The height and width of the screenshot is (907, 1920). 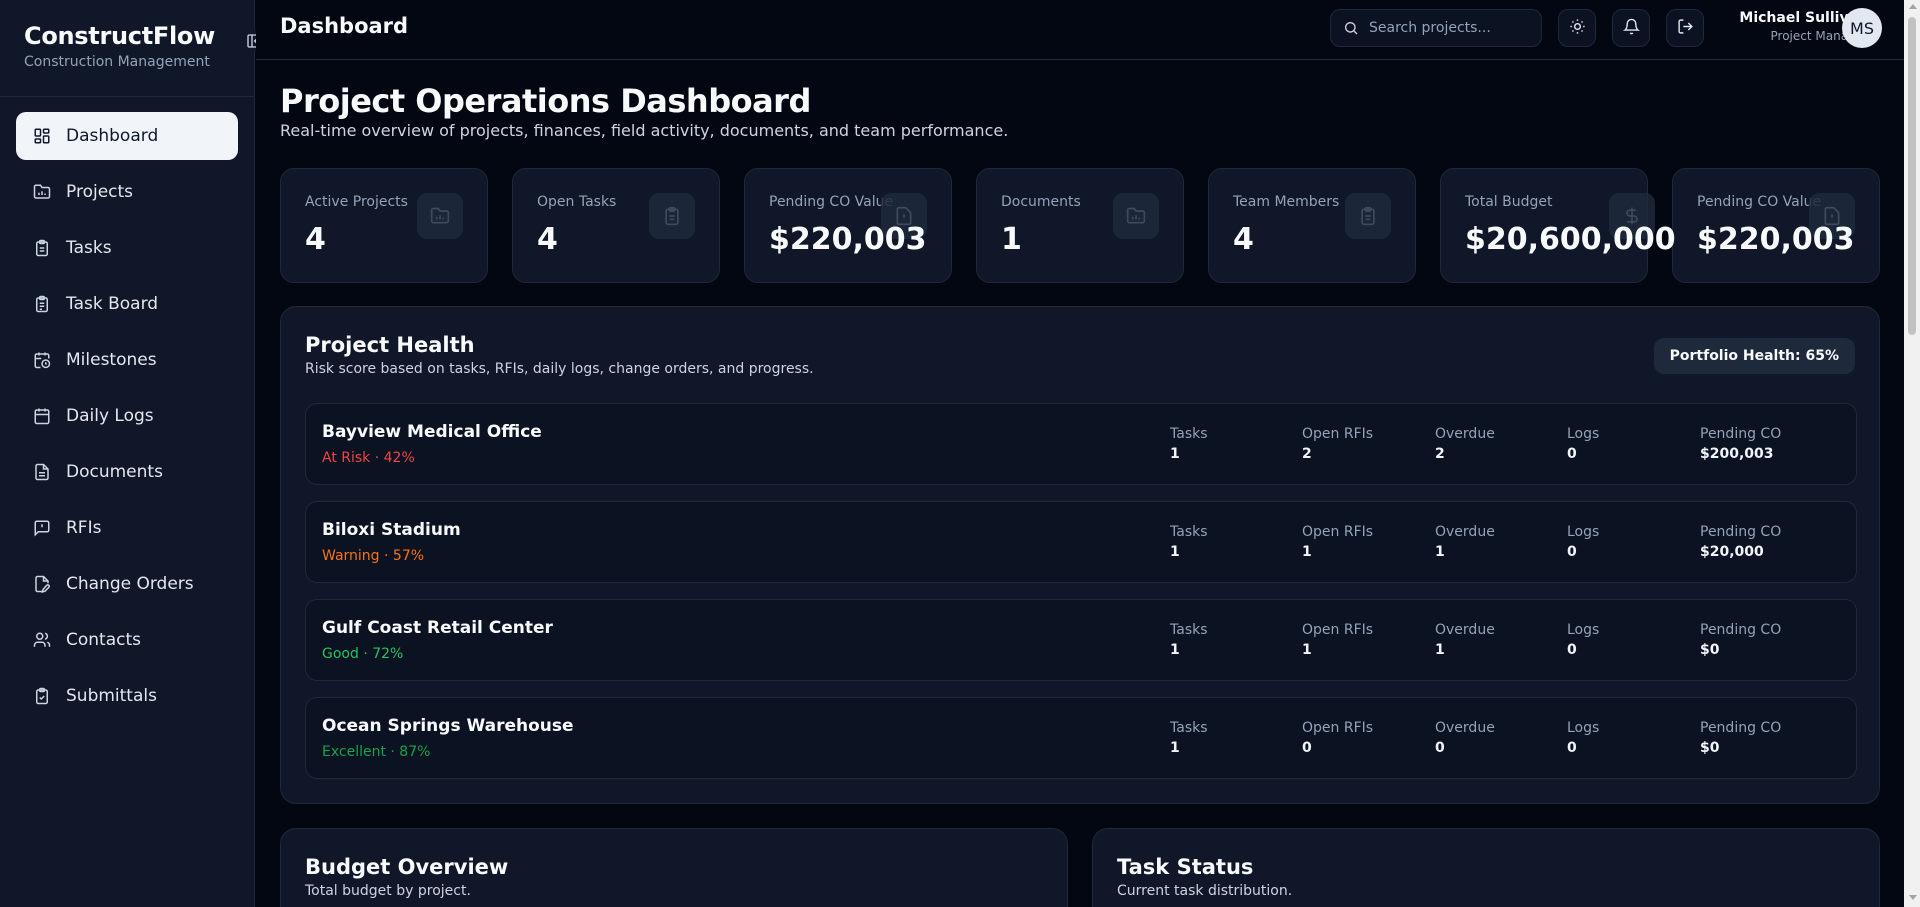 What do you see at coordinates (89, 248) in the screenshot?
I see `sidebar-item-label: Tasks` at bounding box center [89, 248].